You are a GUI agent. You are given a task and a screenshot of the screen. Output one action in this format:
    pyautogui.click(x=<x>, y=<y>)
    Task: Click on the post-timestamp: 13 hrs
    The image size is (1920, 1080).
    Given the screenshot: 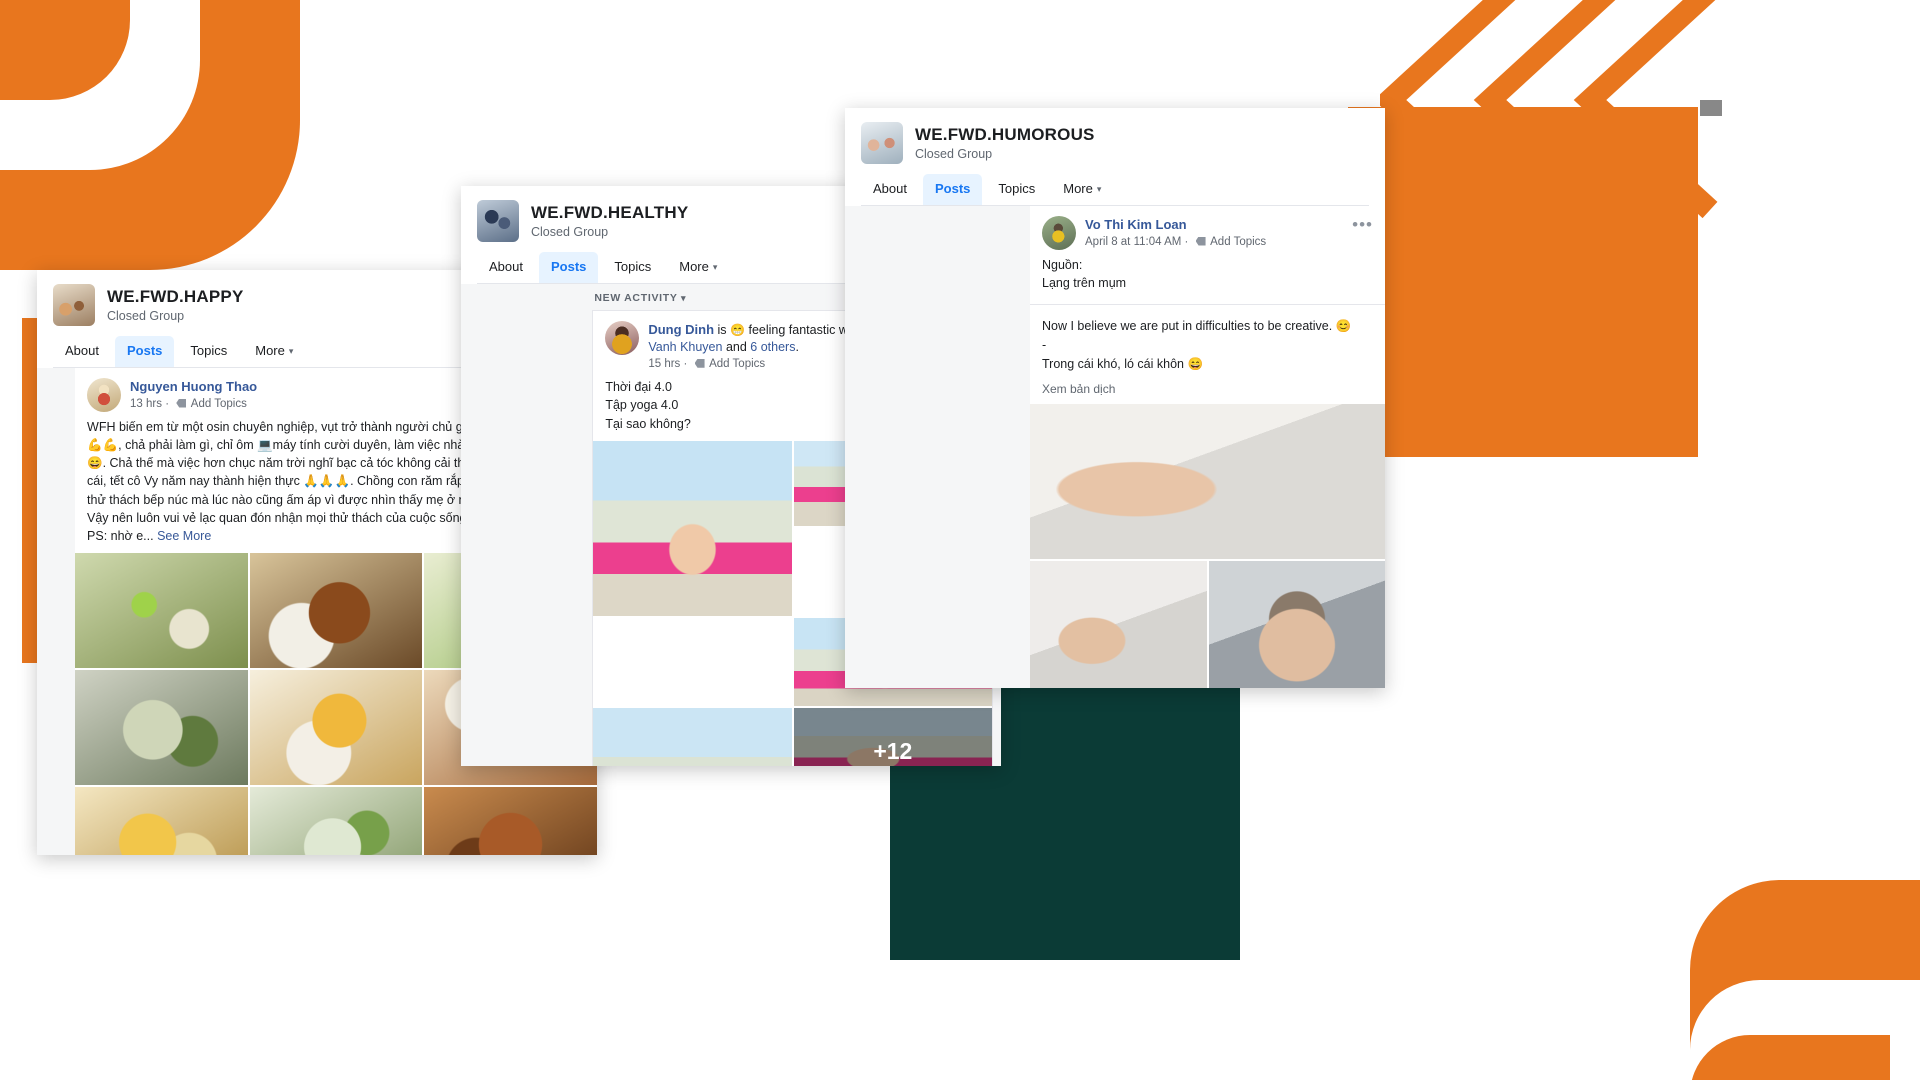 What is the action you would take?
    pyautogui.click(x=146, y=403)
    